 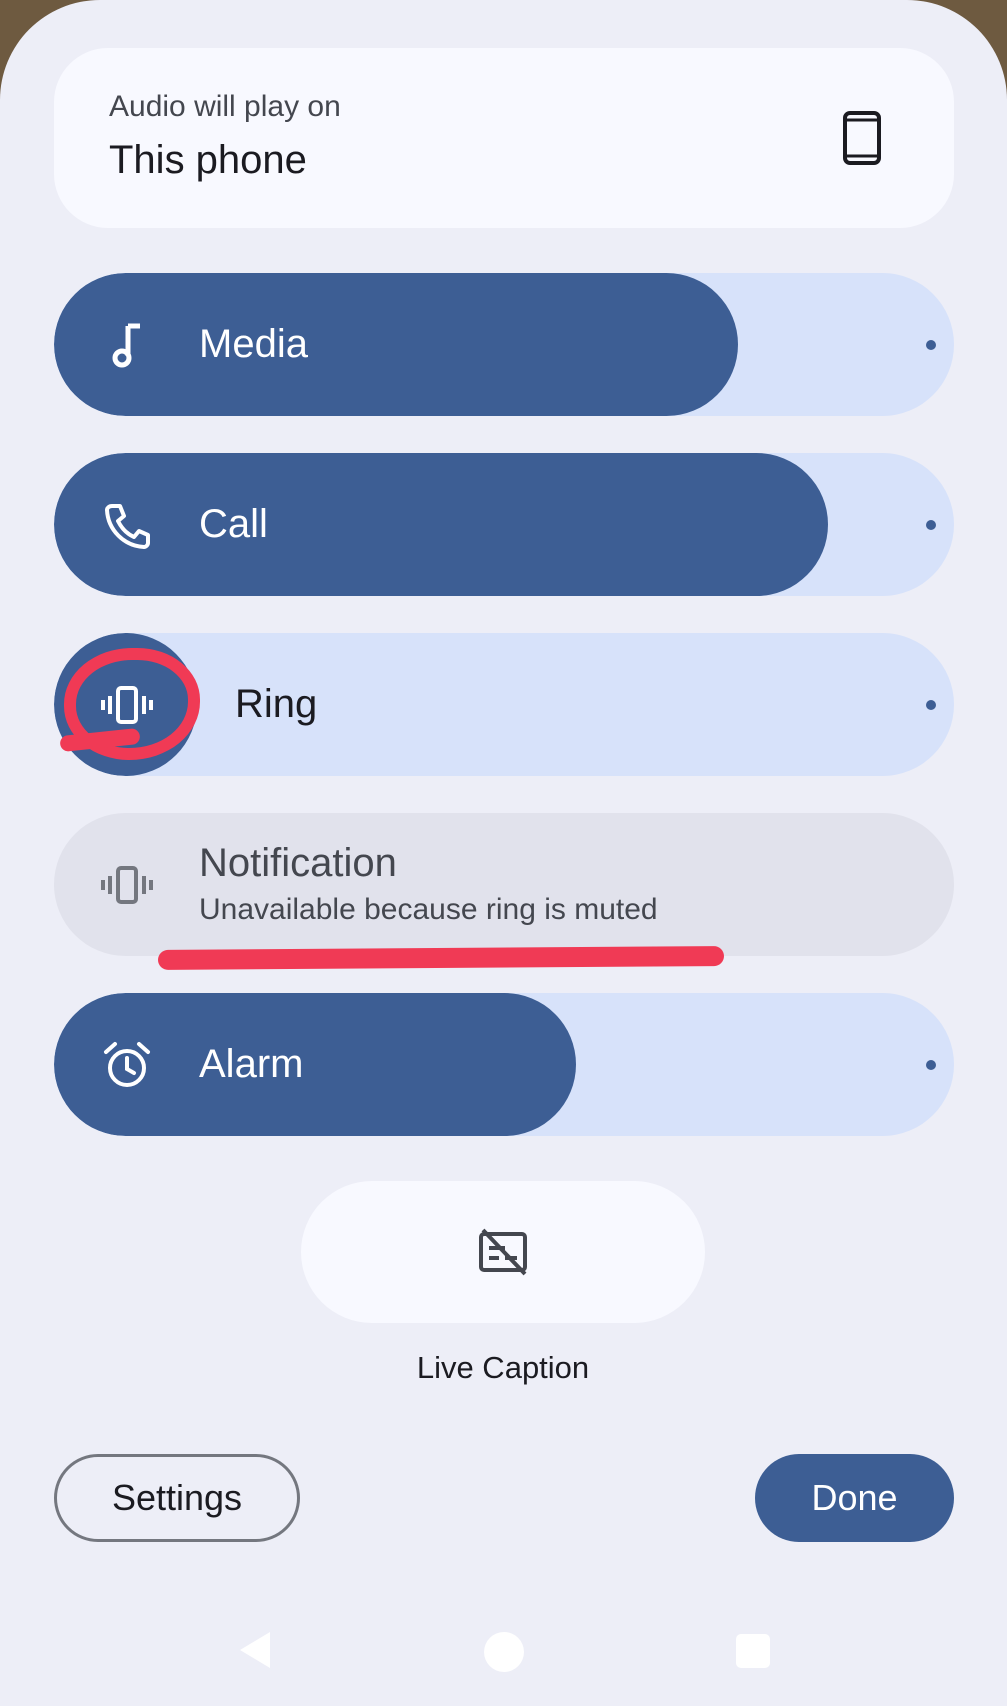 I want to click on annotation-underline, so click(x=441, y=958).